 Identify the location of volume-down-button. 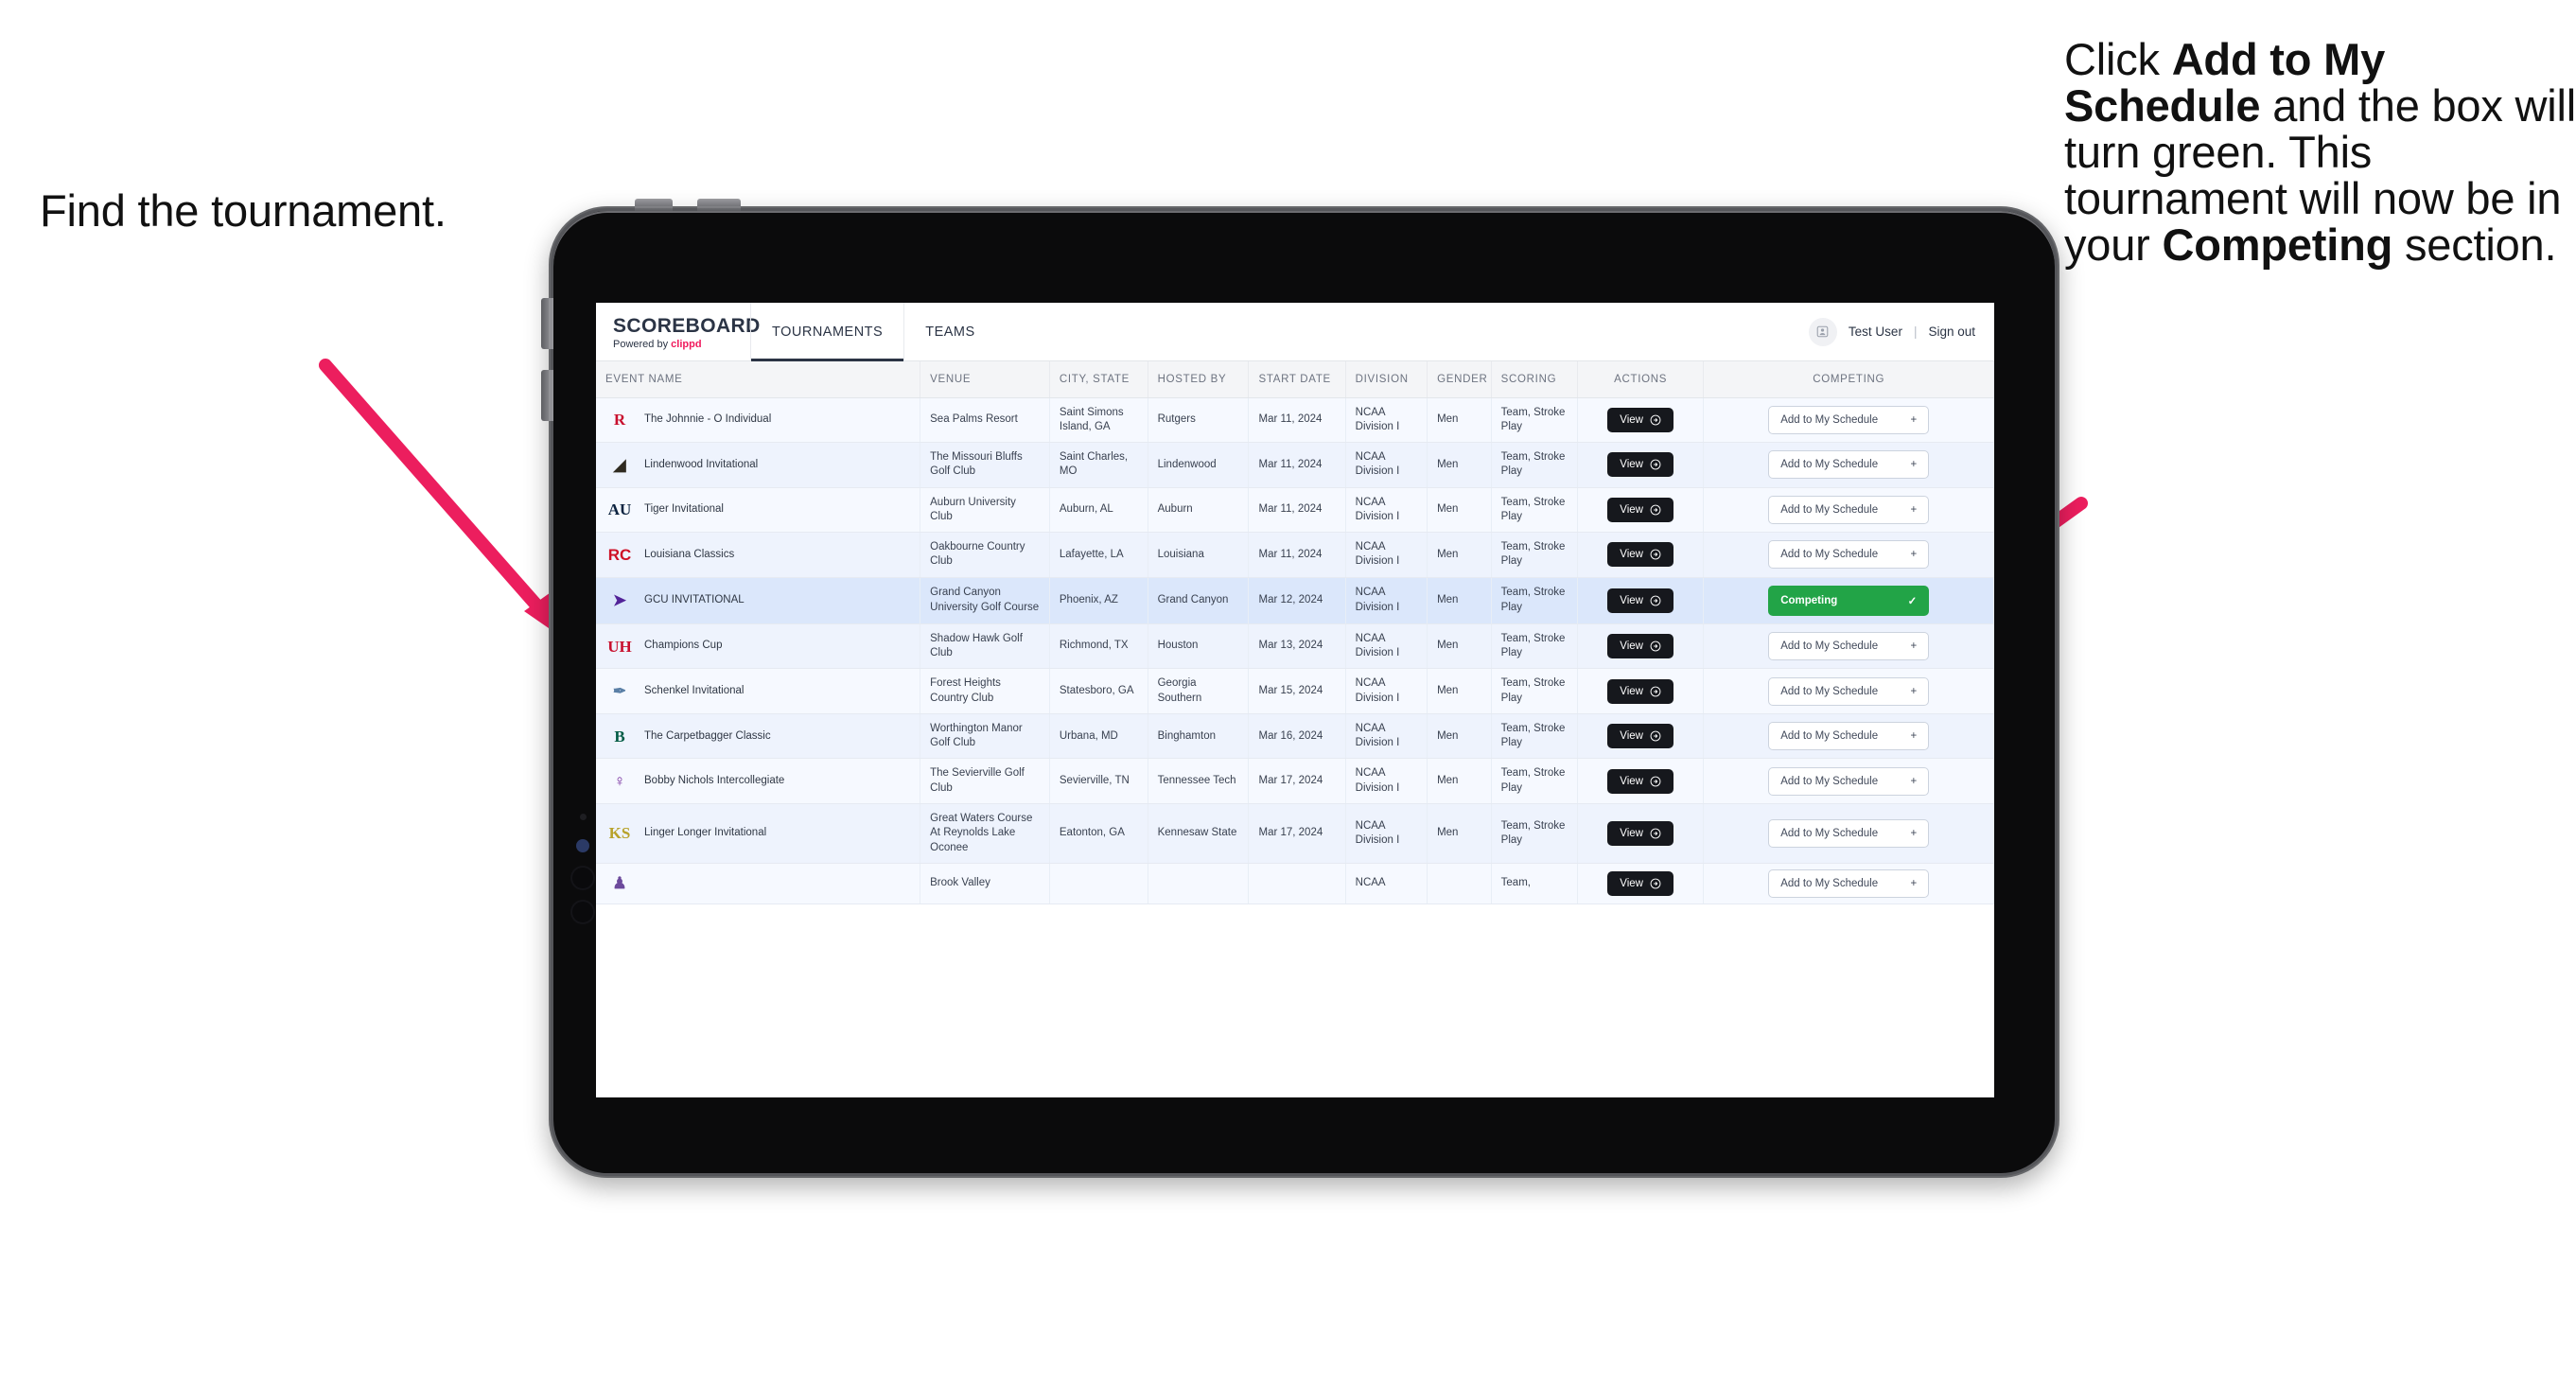
(719, 205).